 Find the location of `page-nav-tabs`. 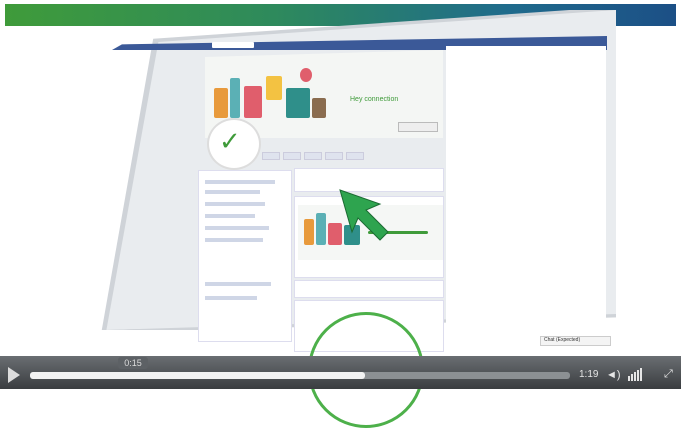

page-nav-tabs is located at coordinates (313, 157).